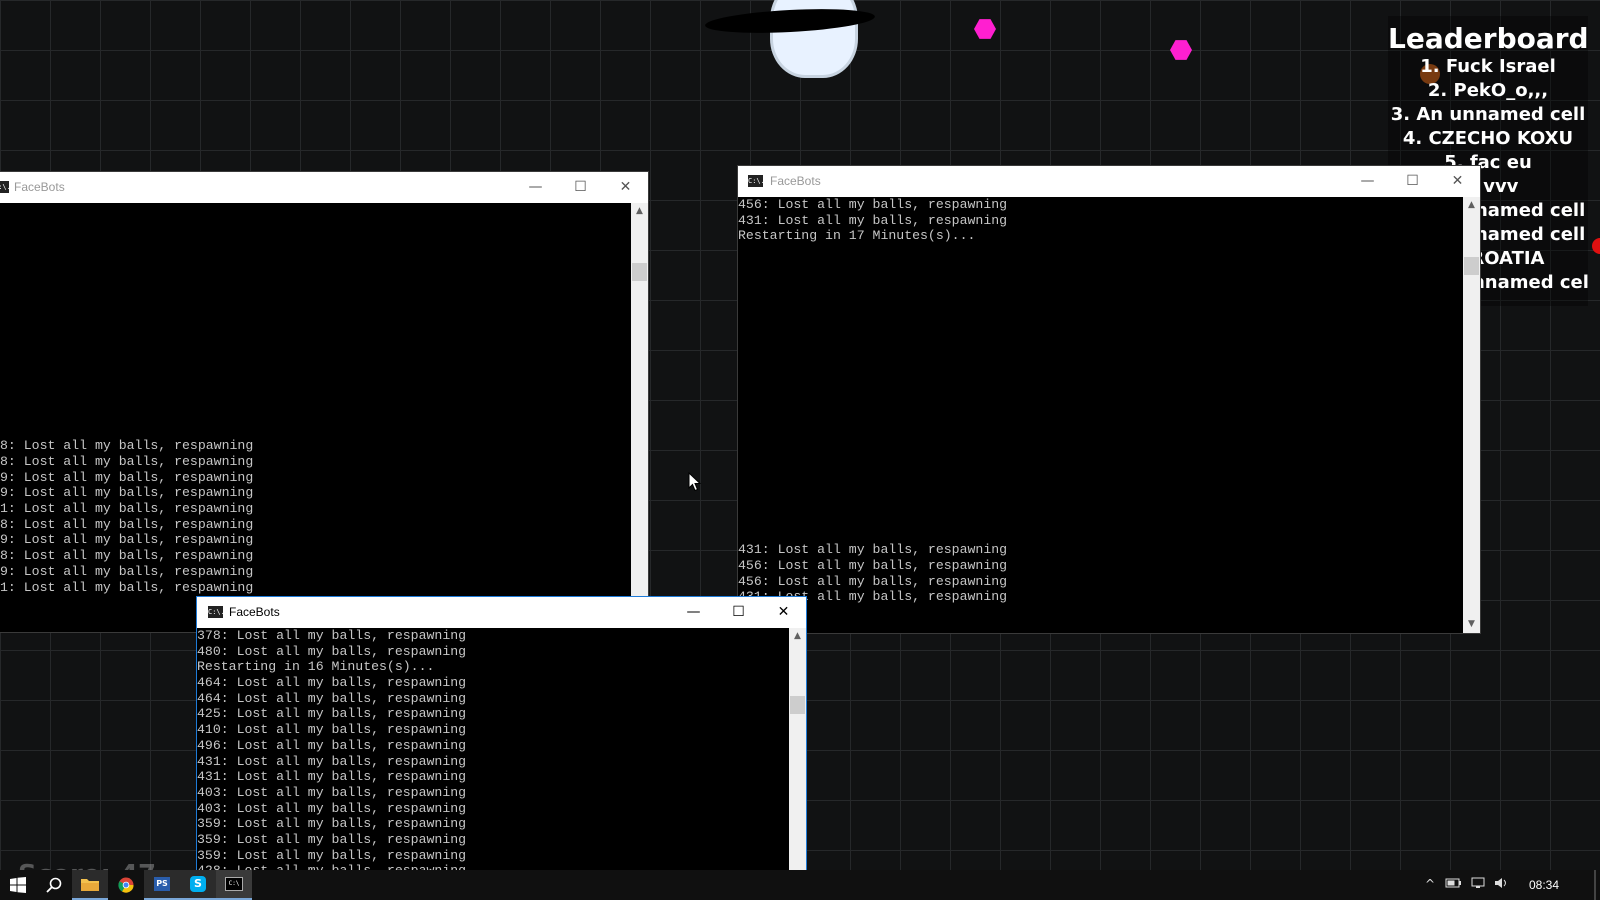  What do you see at coordinates (1502, 884) in the screenshot?
I see `volume-icon` at bounding box center [1502, 884].